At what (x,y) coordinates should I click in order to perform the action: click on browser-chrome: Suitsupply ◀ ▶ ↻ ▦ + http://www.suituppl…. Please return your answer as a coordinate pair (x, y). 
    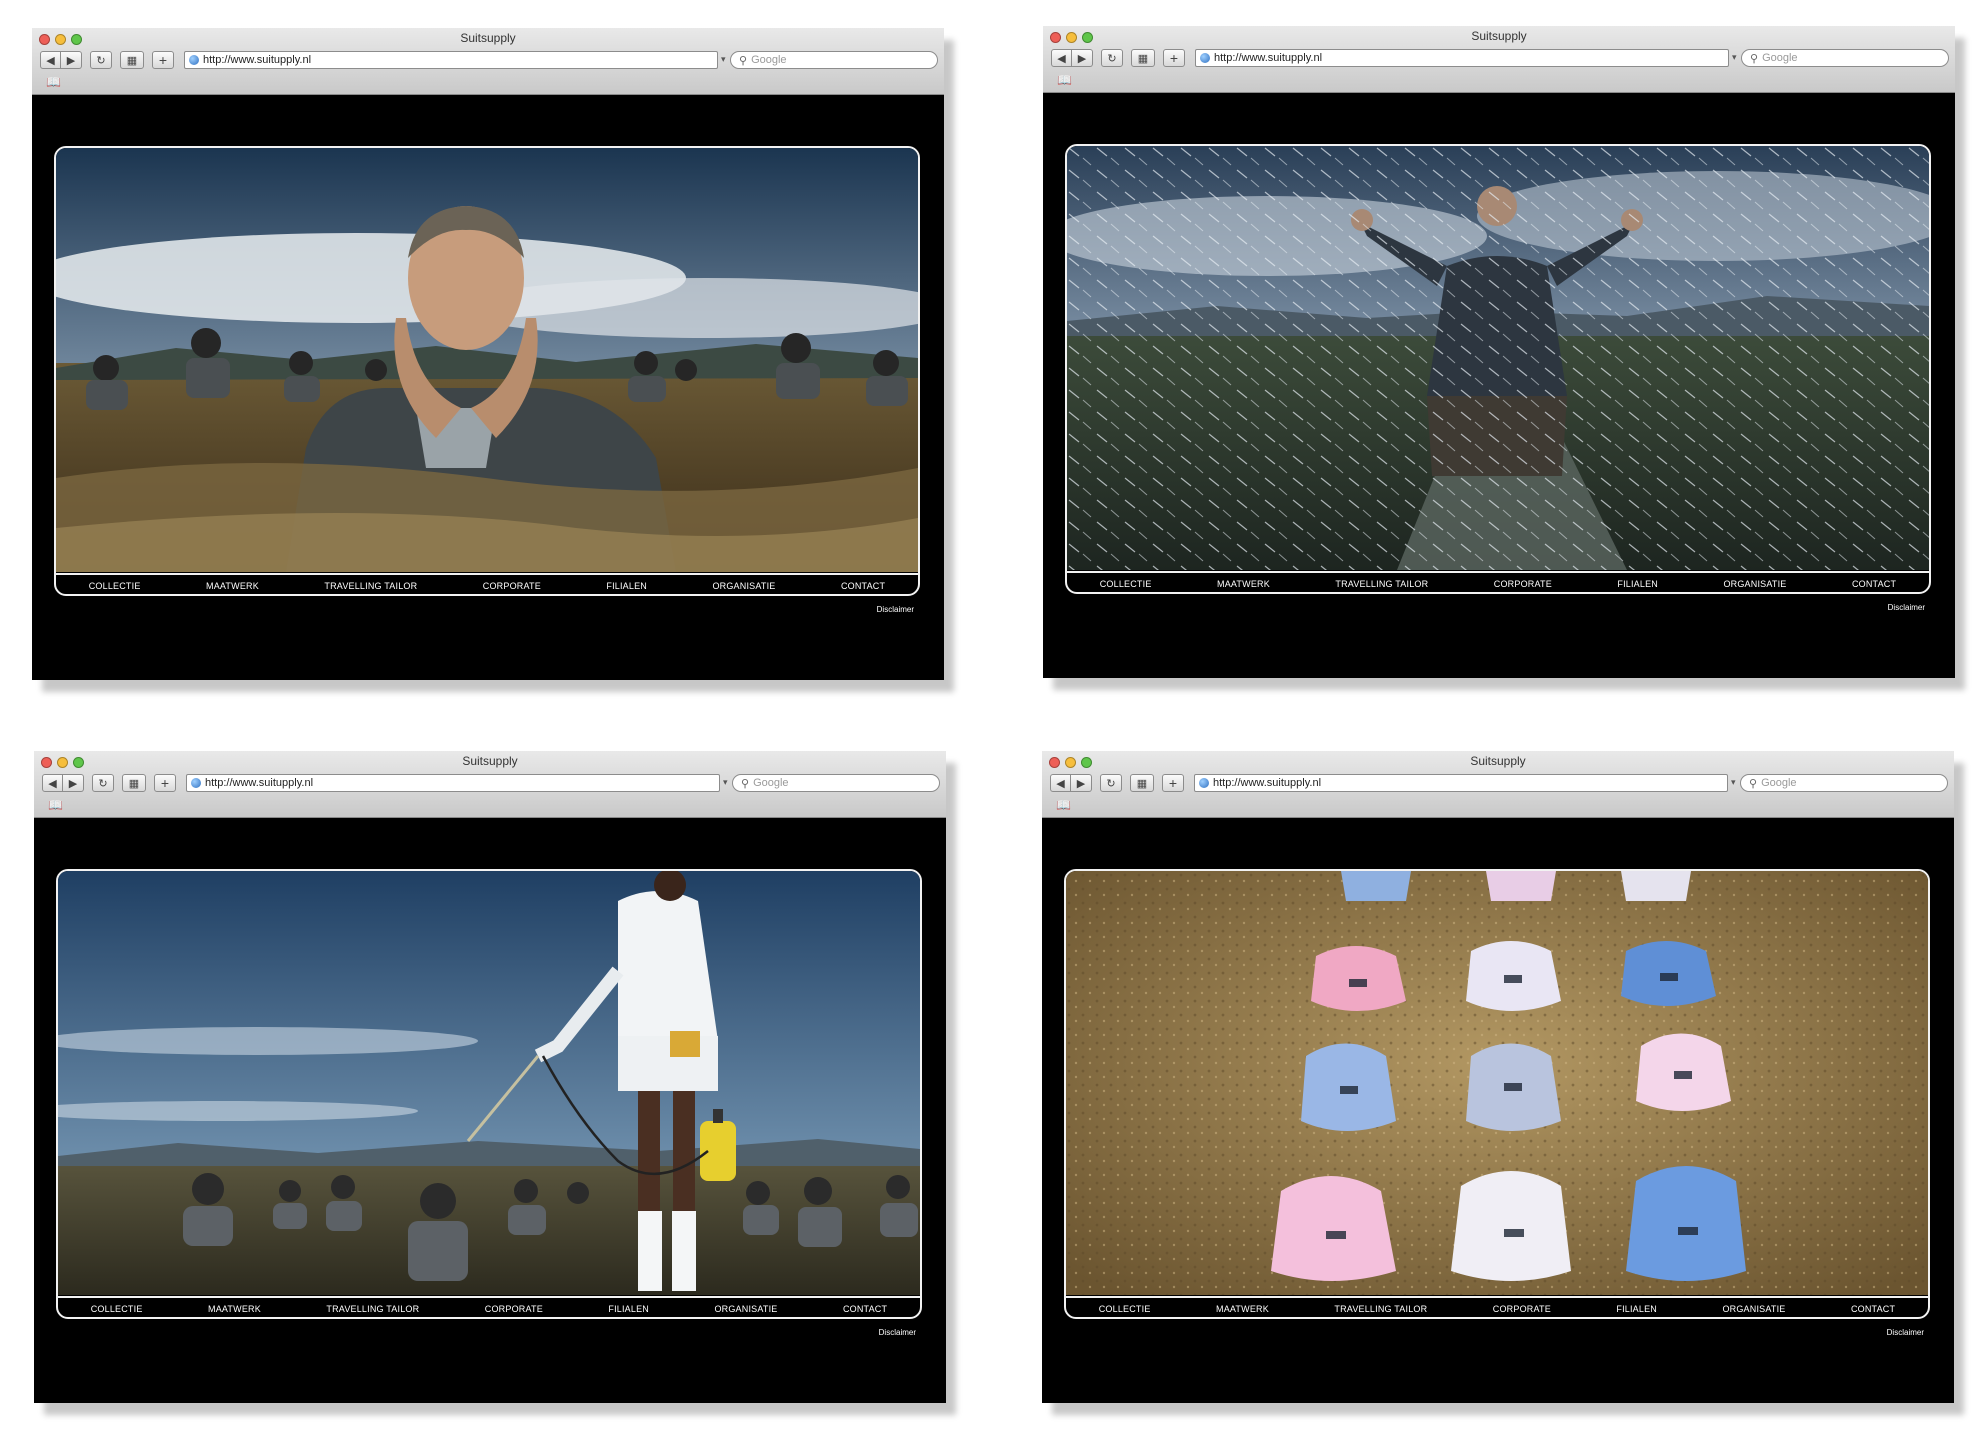
    Looking at the image, I should click on (1499, 59).